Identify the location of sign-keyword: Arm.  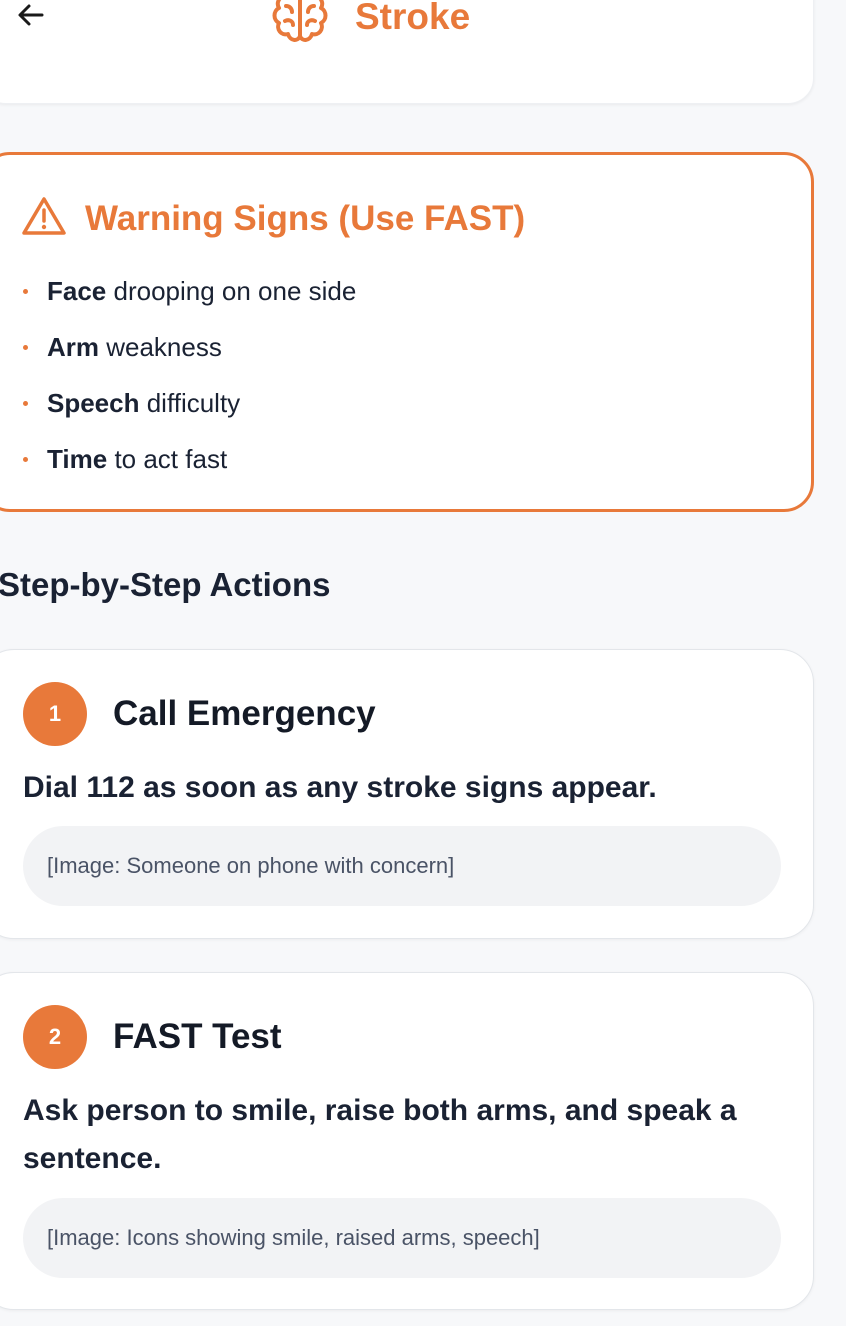
(73, 347).